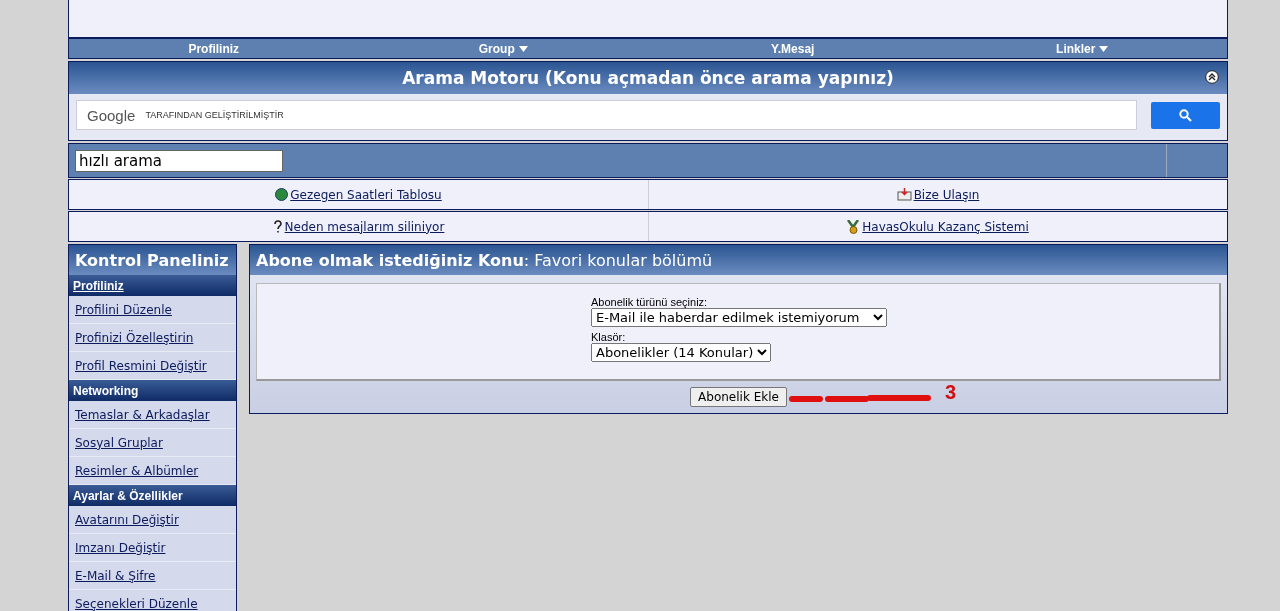 Image resolution: width=1280 pixels, height=611 pixels. Describe the element at coordinates (484, 260) in the screenshot. I see `content-title: Abone olmak istediğiniz Konu: Favori konular bölümü` at that location.